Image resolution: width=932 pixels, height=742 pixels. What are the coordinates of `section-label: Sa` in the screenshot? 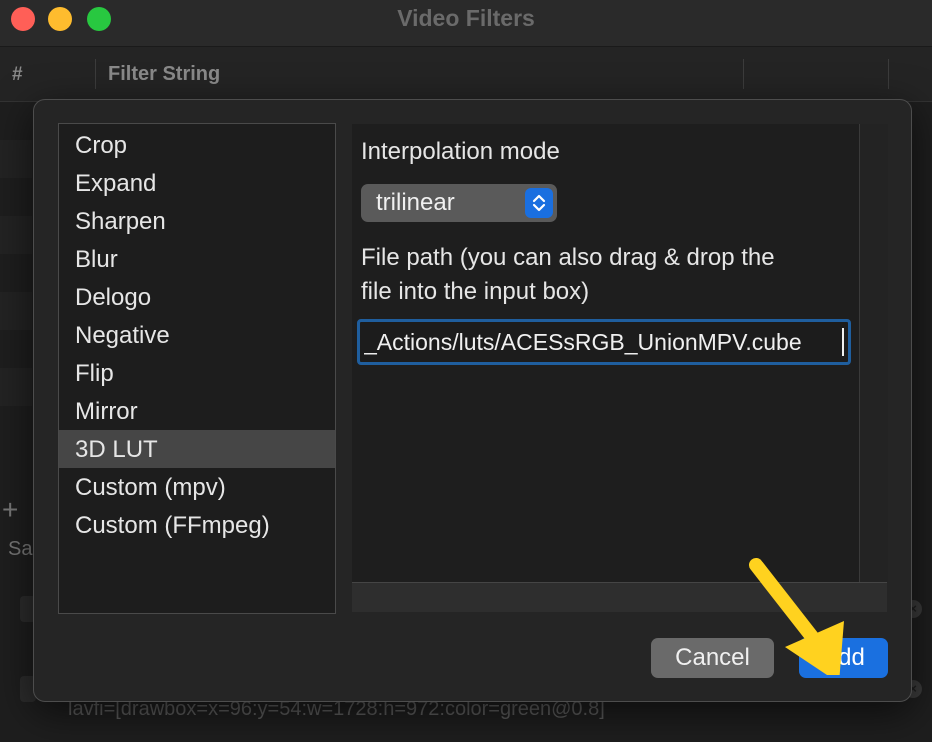 It's located at (20, 549).